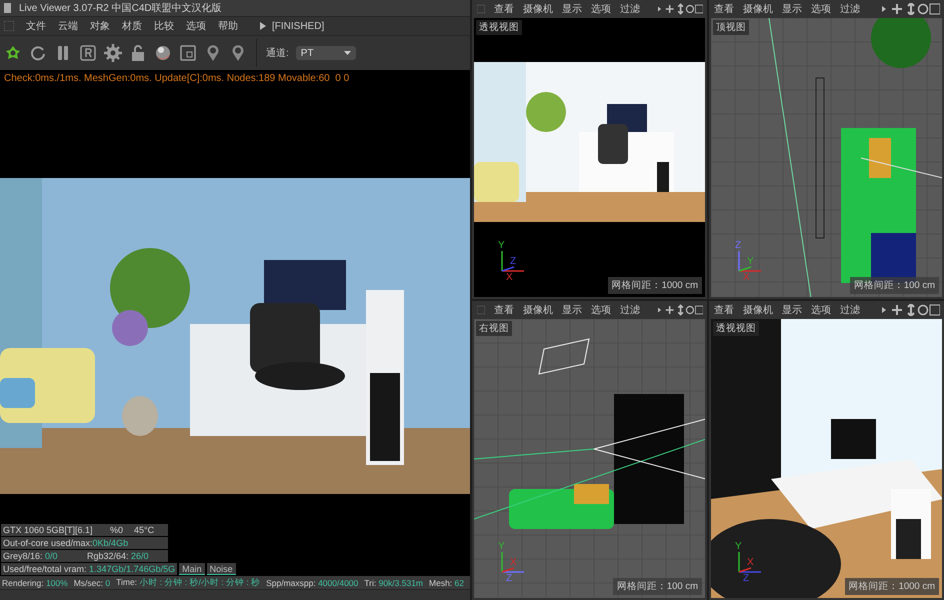 Image resolution: width=944 pixels, height=600 pixels. I want to click on menu-item: 对象, so click(100, 26).